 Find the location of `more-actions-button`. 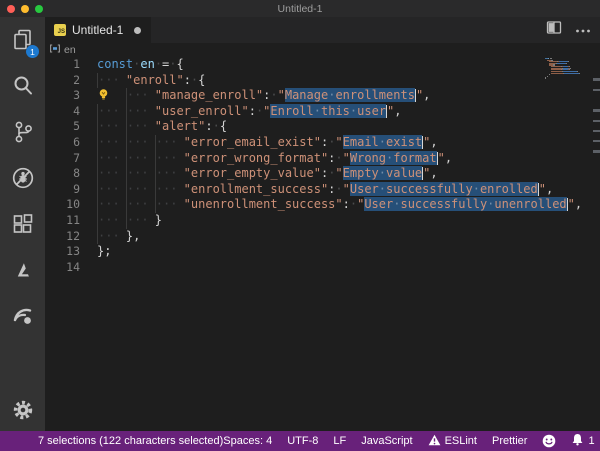

more-actions-button is located at coordinates (583, 30).